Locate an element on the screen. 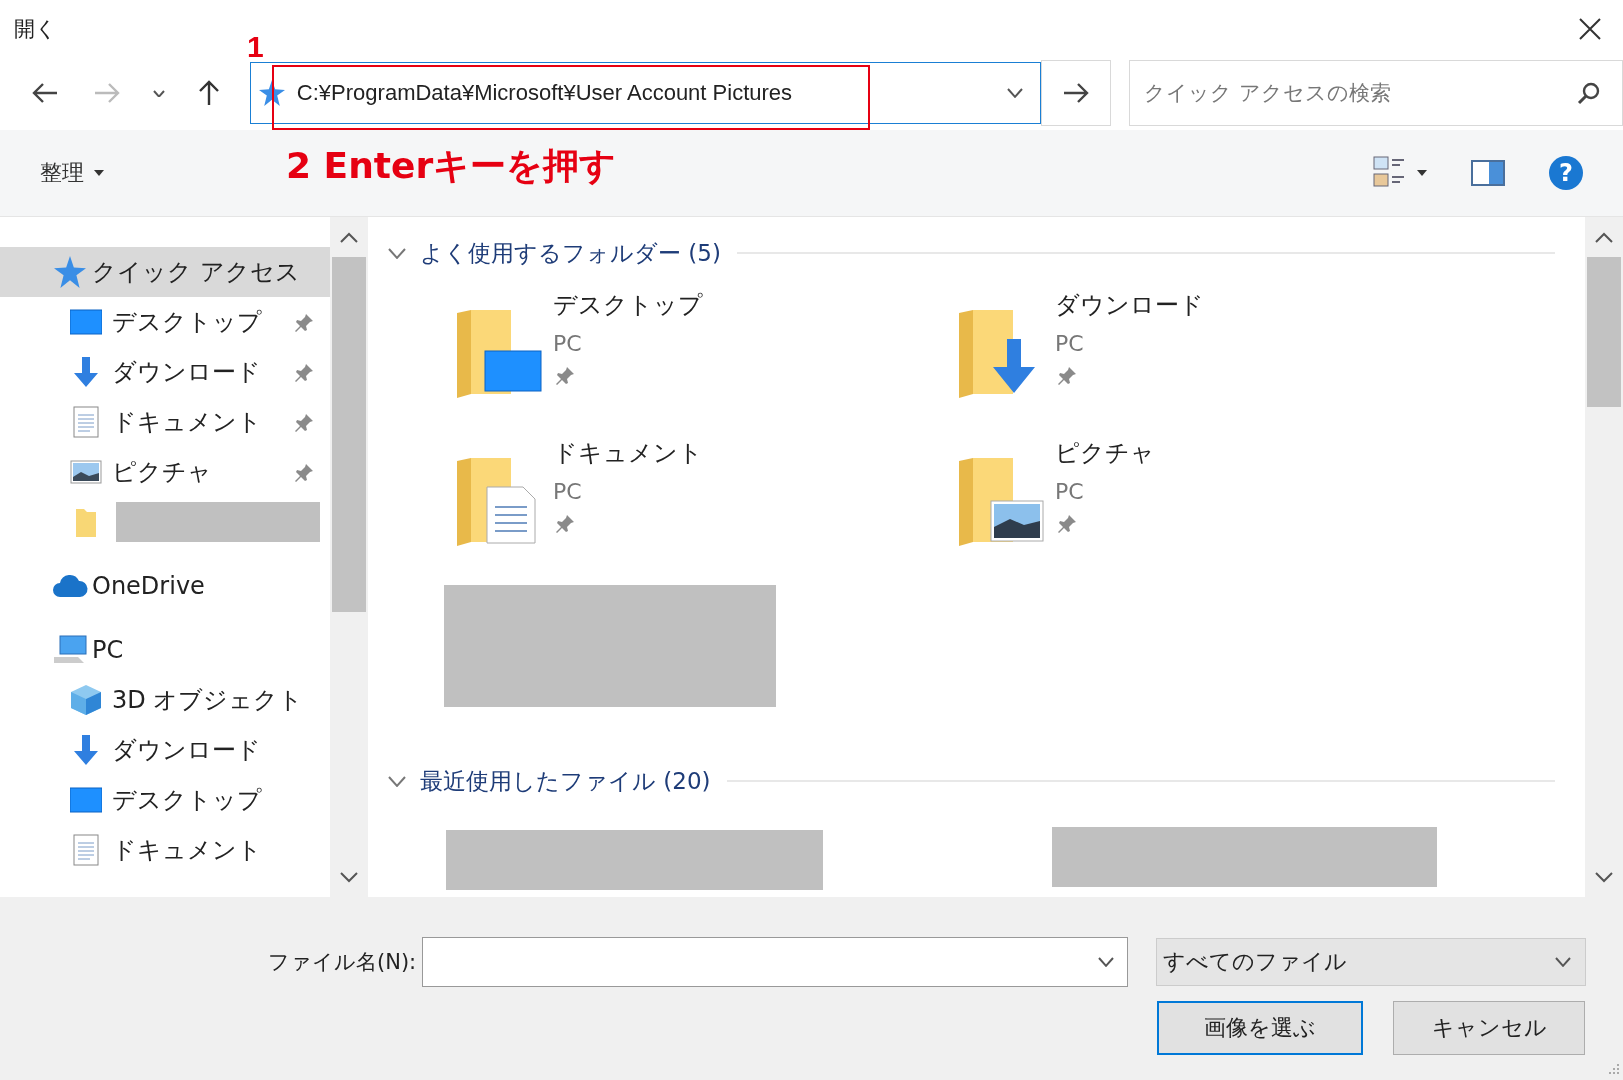 The image size is (1623, 1080). computer-icon is located at coordinates (70, 650).